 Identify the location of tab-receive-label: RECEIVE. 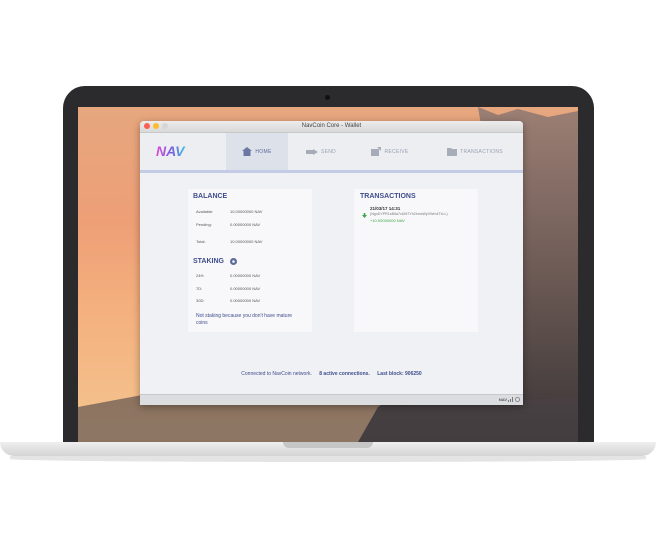
(396, 151).